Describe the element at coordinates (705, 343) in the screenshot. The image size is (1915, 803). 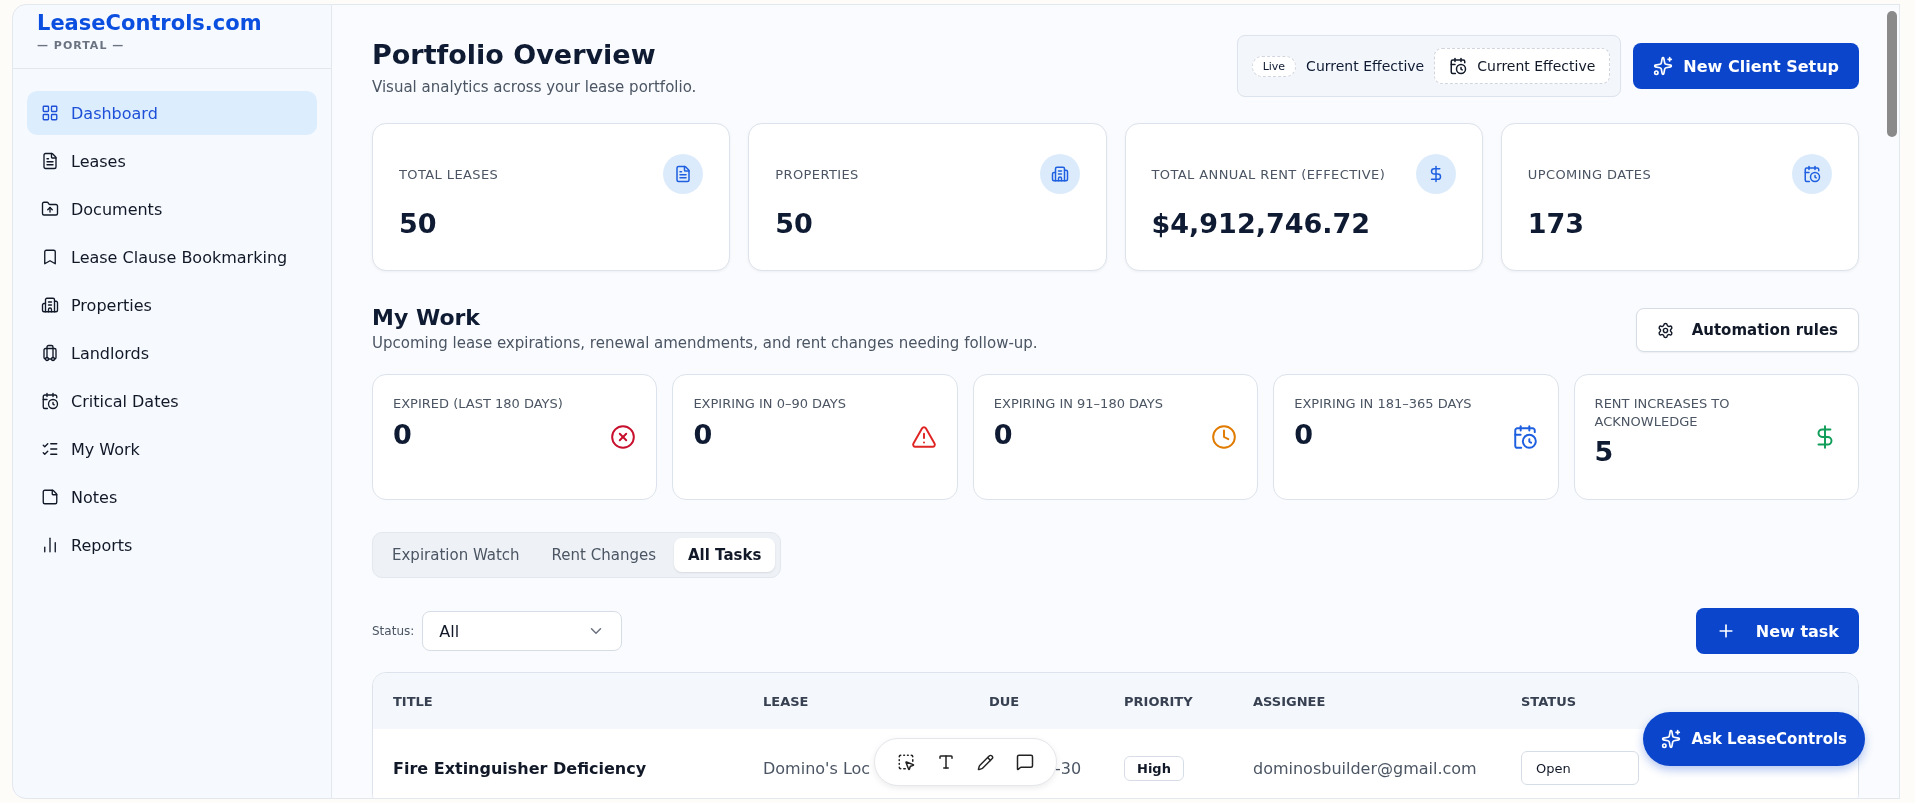
I see `section-subtitle: Upcoming lease expirations, renewal amendments, and rent changes needing follow-up.` at that location.